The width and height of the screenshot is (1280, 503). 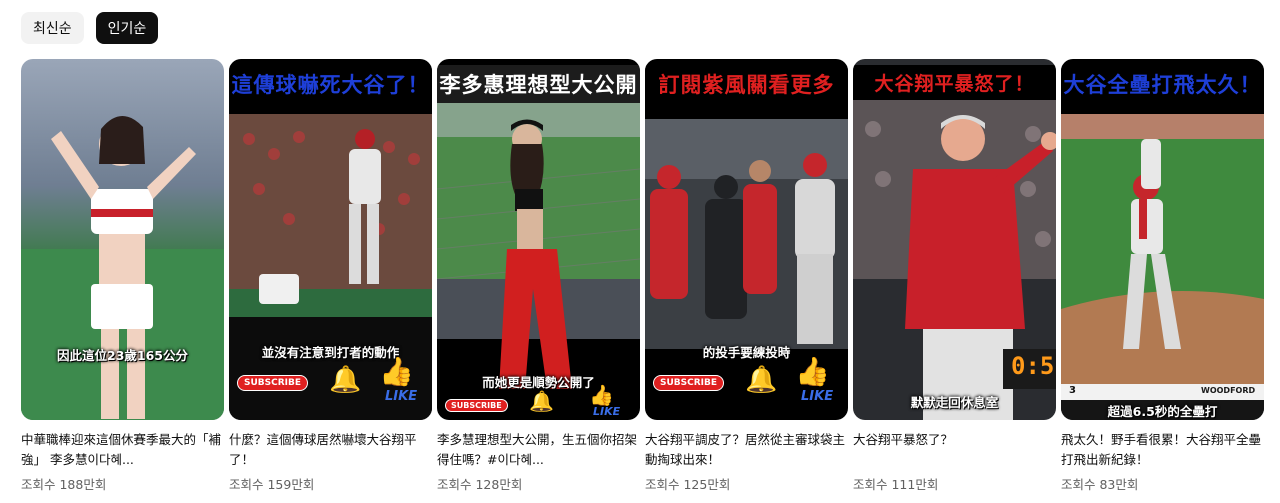 I want to click on short-thumbnail: 因此這位23歲165公分, so click(x=122, y=239).